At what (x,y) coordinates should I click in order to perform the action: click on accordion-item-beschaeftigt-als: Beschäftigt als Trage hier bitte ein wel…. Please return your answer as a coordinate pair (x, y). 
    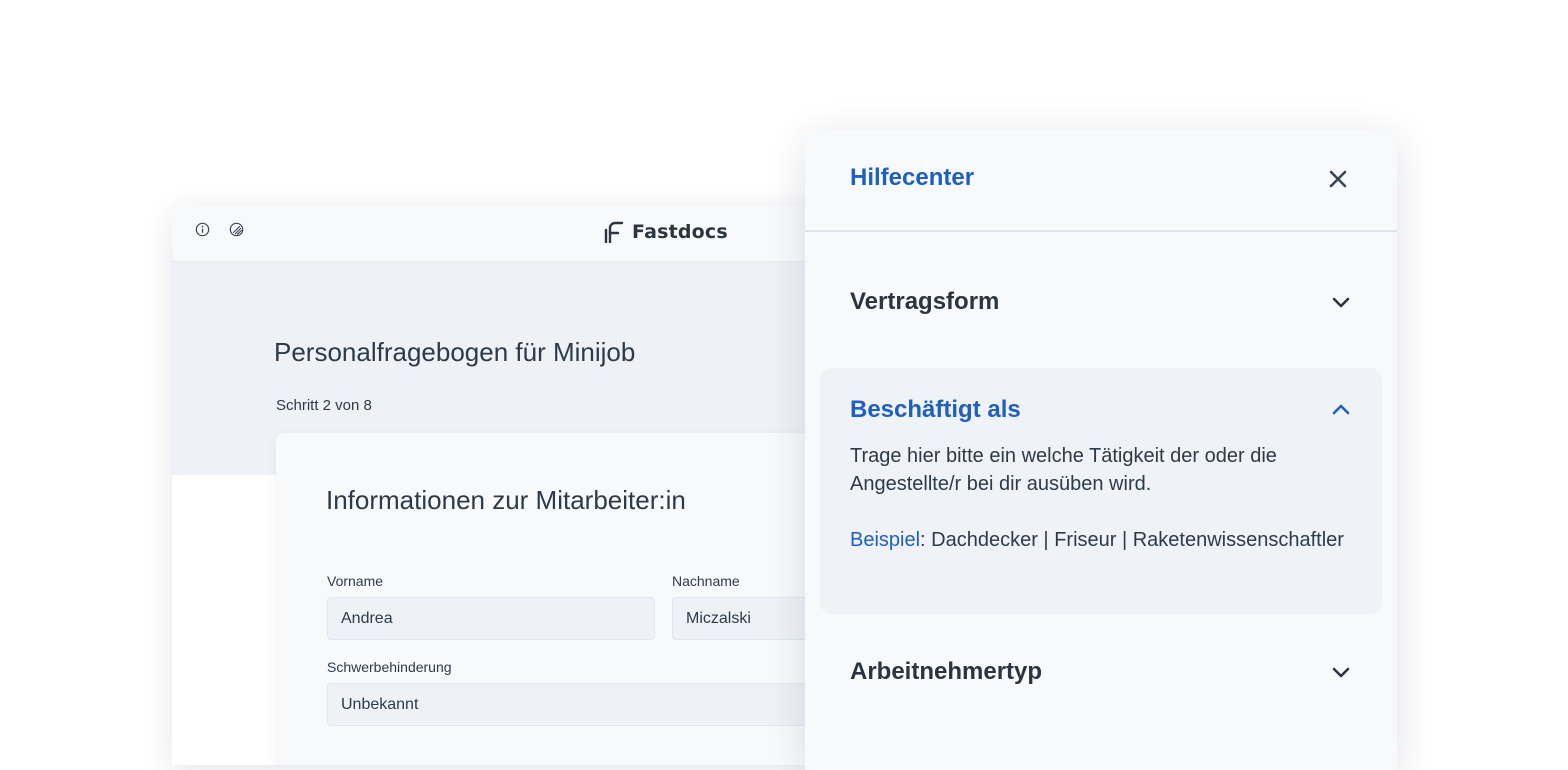
    Looking at the image, I should click on (1101, 491).